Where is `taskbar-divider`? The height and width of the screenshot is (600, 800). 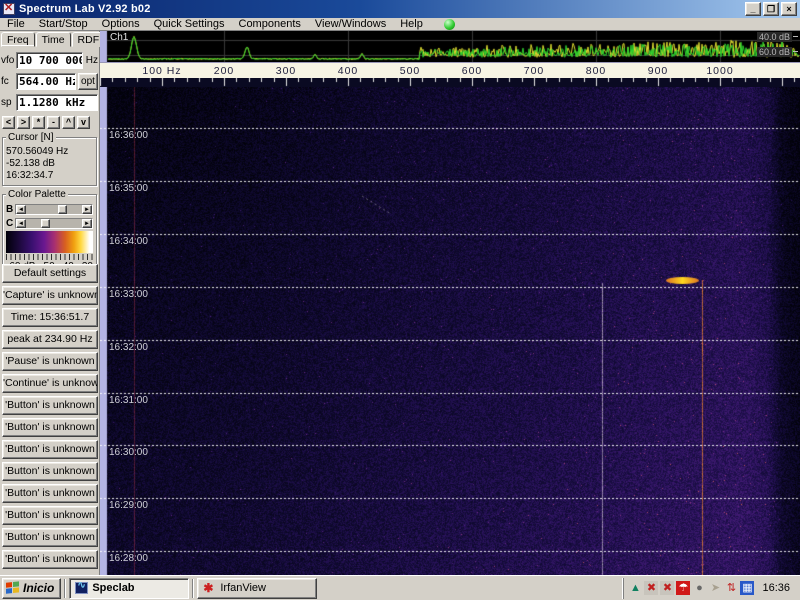 taskbar-divider is located at coordinates (193, 588).